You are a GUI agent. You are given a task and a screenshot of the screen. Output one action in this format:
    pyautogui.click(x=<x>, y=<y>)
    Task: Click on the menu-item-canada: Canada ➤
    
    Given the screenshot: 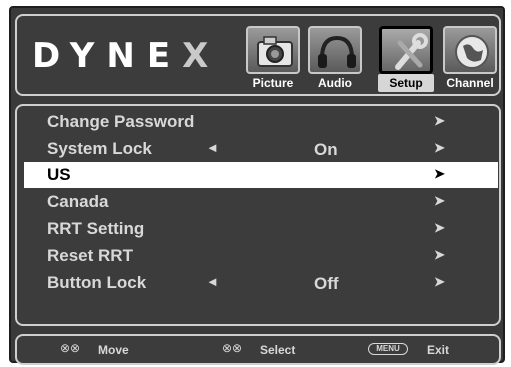 What is the action you would take?
    pyautogui.click(x=261, y=202)
    